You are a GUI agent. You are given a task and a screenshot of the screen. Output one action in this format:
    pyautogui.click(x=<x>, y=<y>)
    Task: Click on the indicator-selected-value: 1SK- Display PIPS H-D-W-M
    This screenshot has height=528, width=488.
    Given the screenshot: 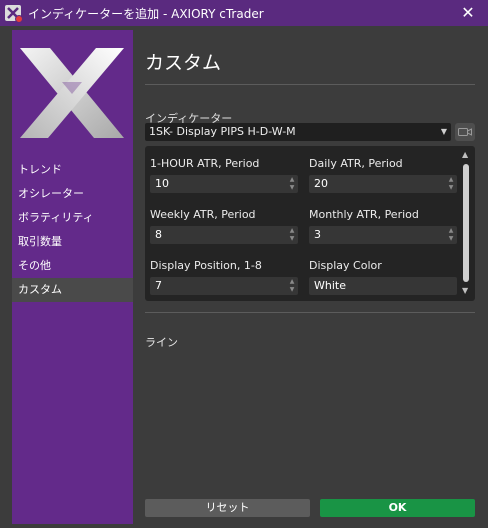 What is the action you would take?
    pyautogui.click(x=222, y=131)
    